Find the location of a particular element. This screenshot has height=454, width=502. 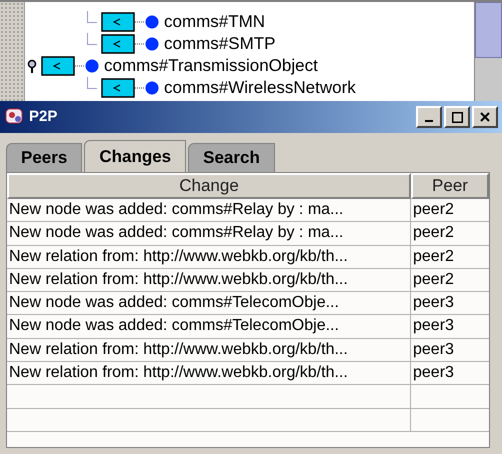

column-header: Peer is located at coordinates (450, 186).